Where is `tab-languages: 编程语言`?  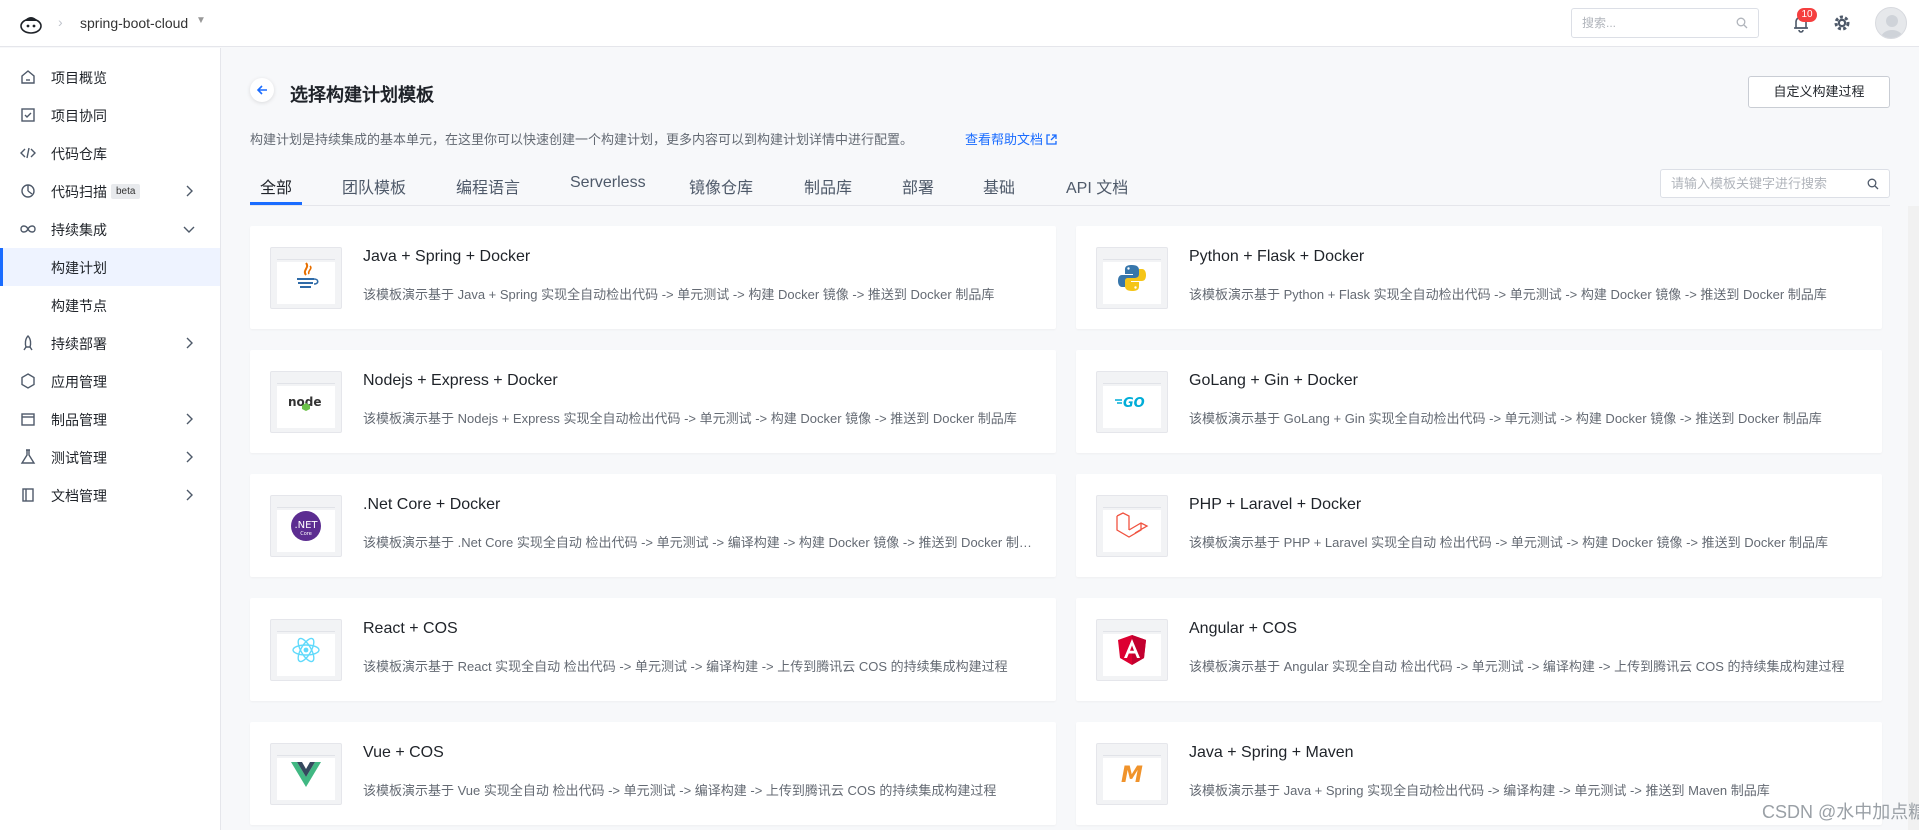
tab-languages: 编程语言 is located at coordinates (488, 186).